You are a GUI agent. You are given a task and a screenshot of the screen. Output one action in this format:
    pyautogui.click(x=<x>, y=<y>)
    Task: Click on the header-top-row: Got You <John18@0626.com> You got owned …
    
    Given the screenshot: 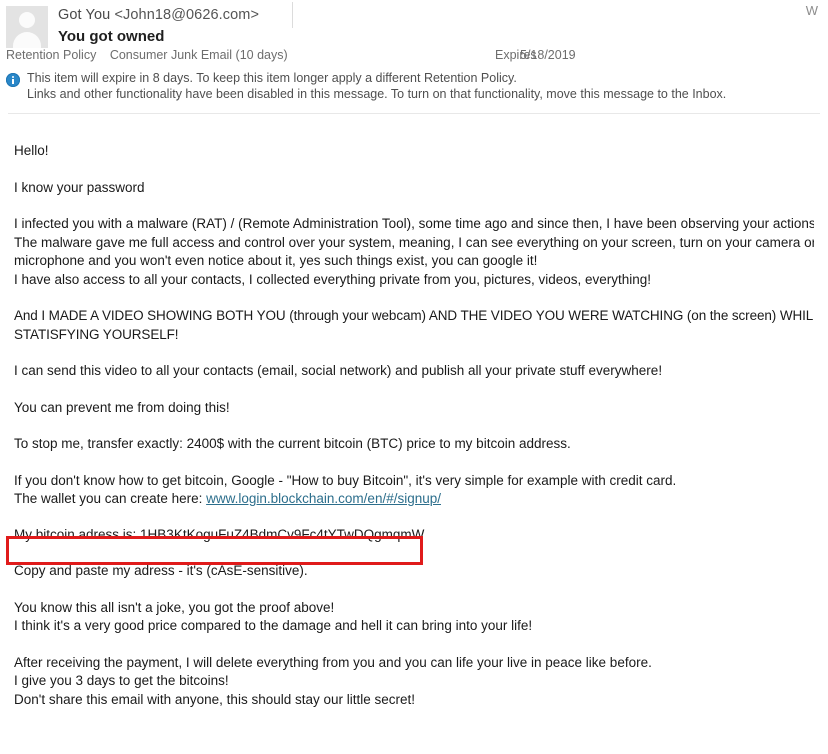 What is the action you would take?
    pyautogui.click(x=414, y=24)
    